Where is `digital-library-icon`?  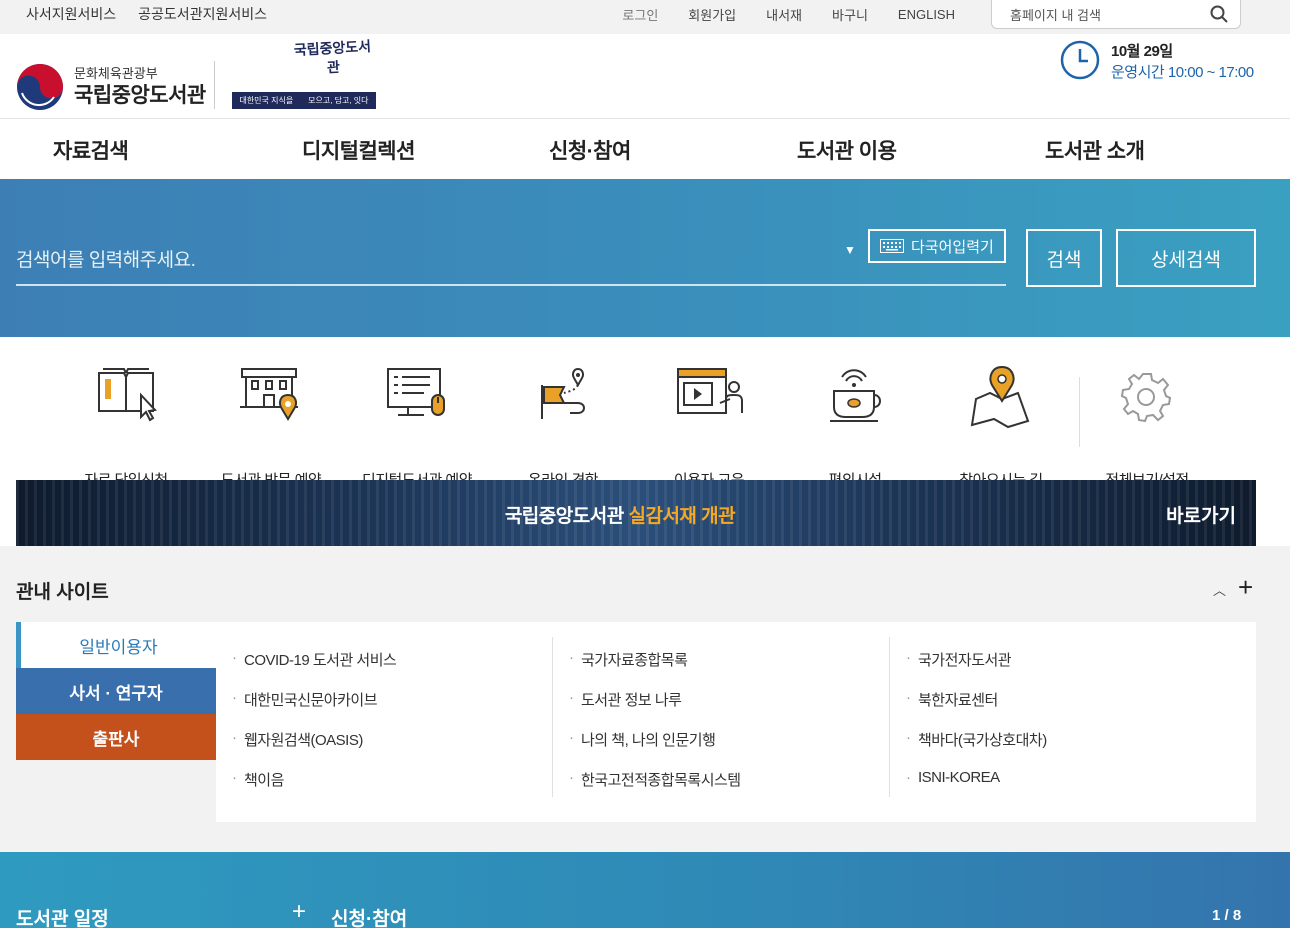
digital-library-icon is located at coordinates (416, 392).